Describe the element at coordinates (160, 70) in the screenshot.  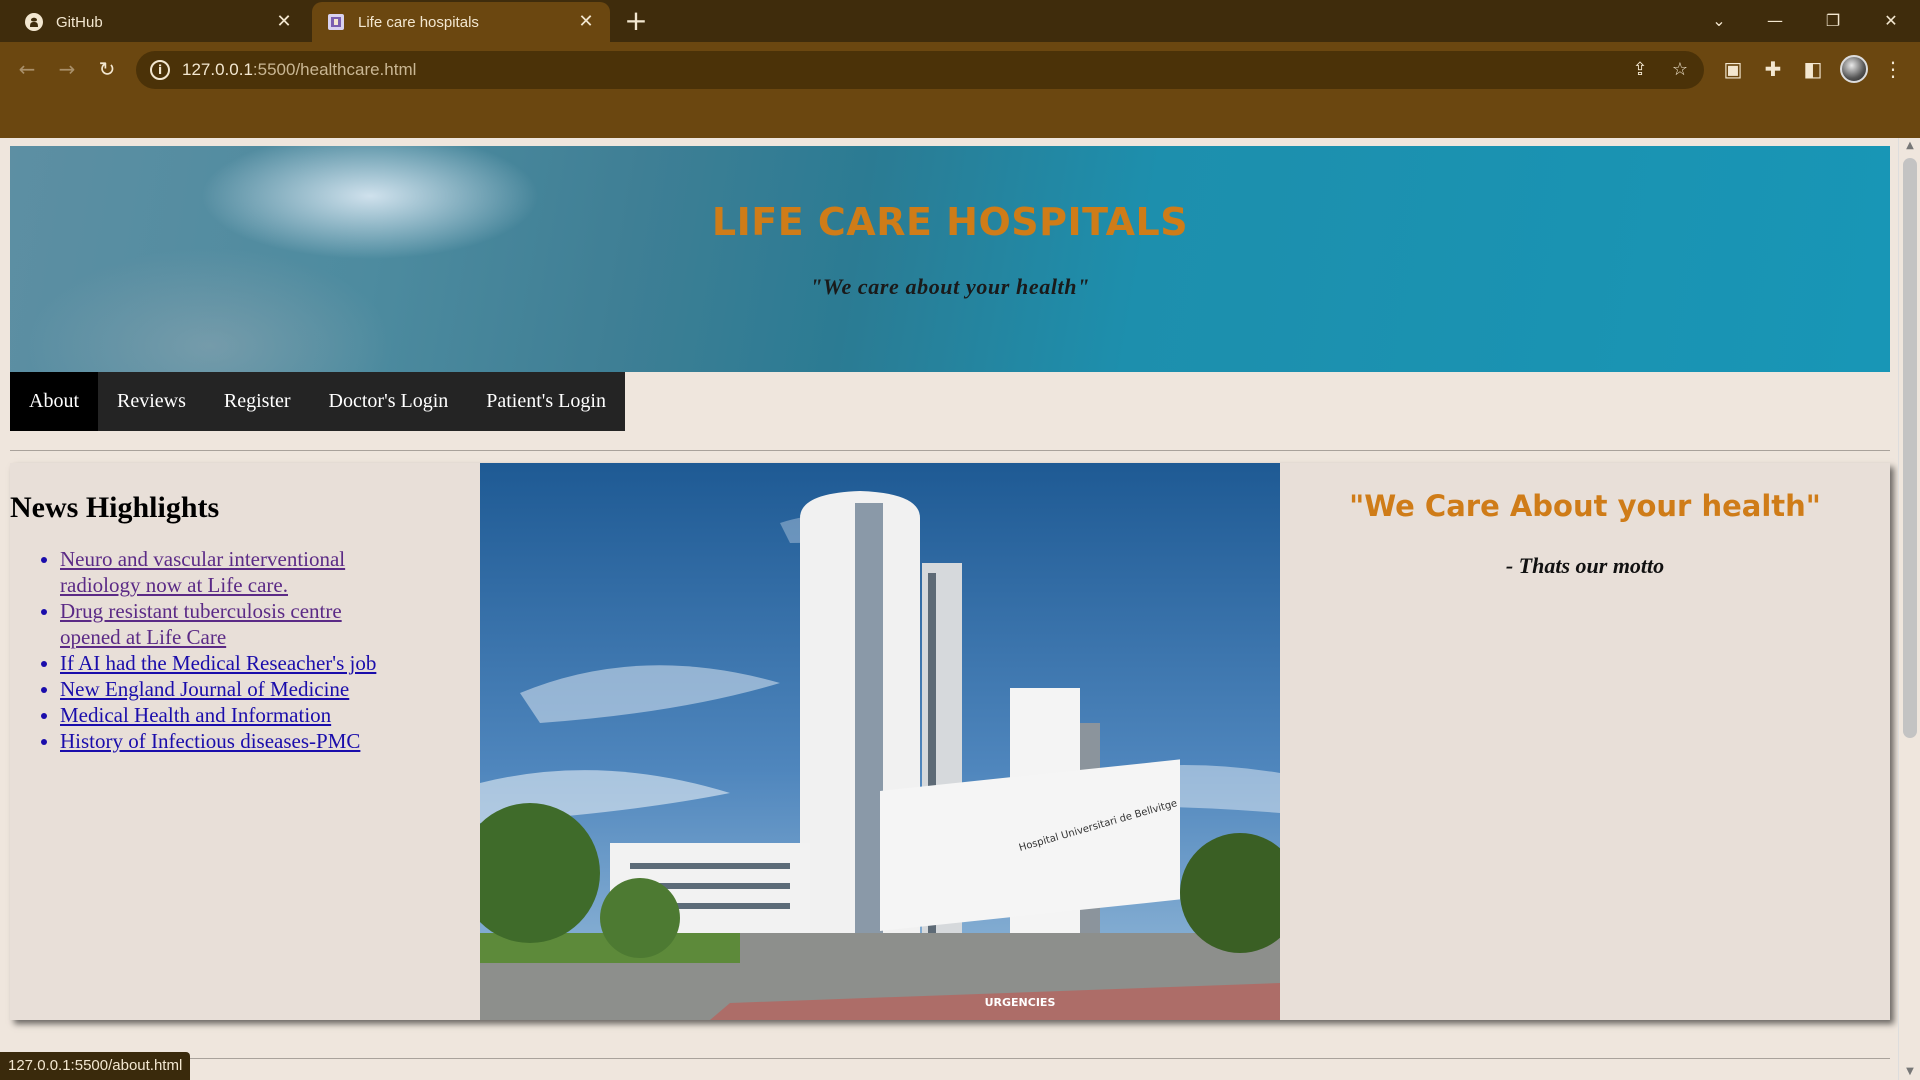
I see `site-info-icon: i` at that location.